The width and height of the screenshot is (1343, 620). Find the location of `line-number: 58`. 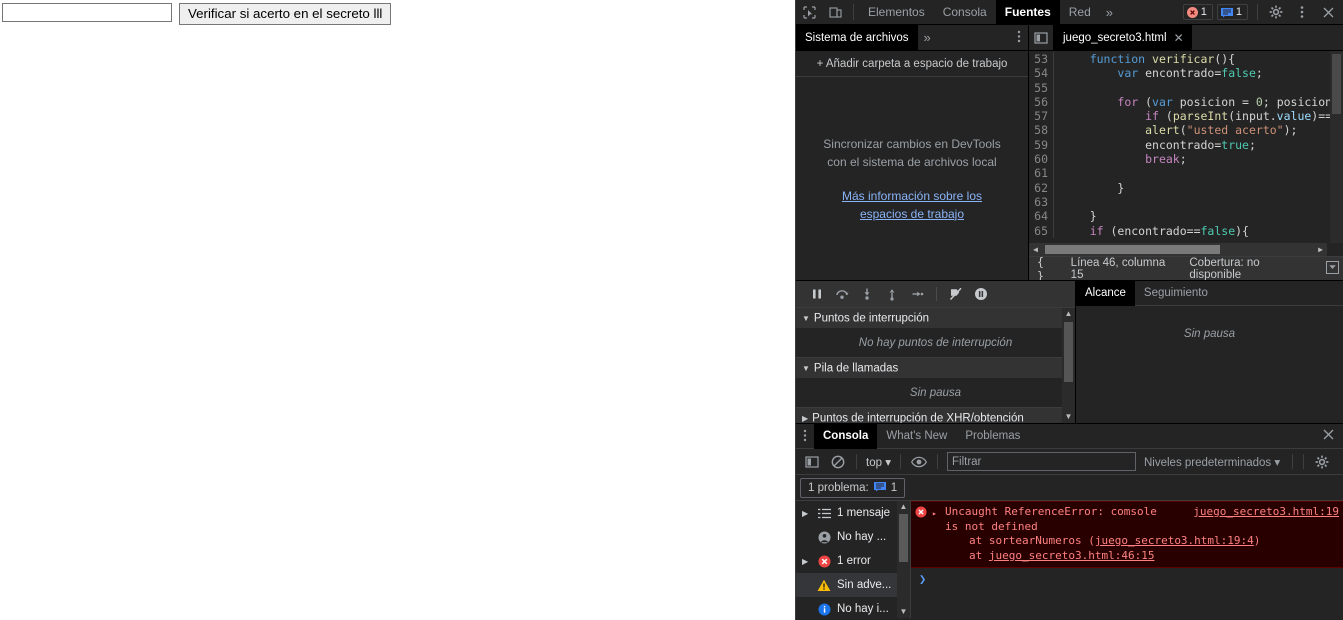

line-number: 58 is located at coordinates (1041, 130).